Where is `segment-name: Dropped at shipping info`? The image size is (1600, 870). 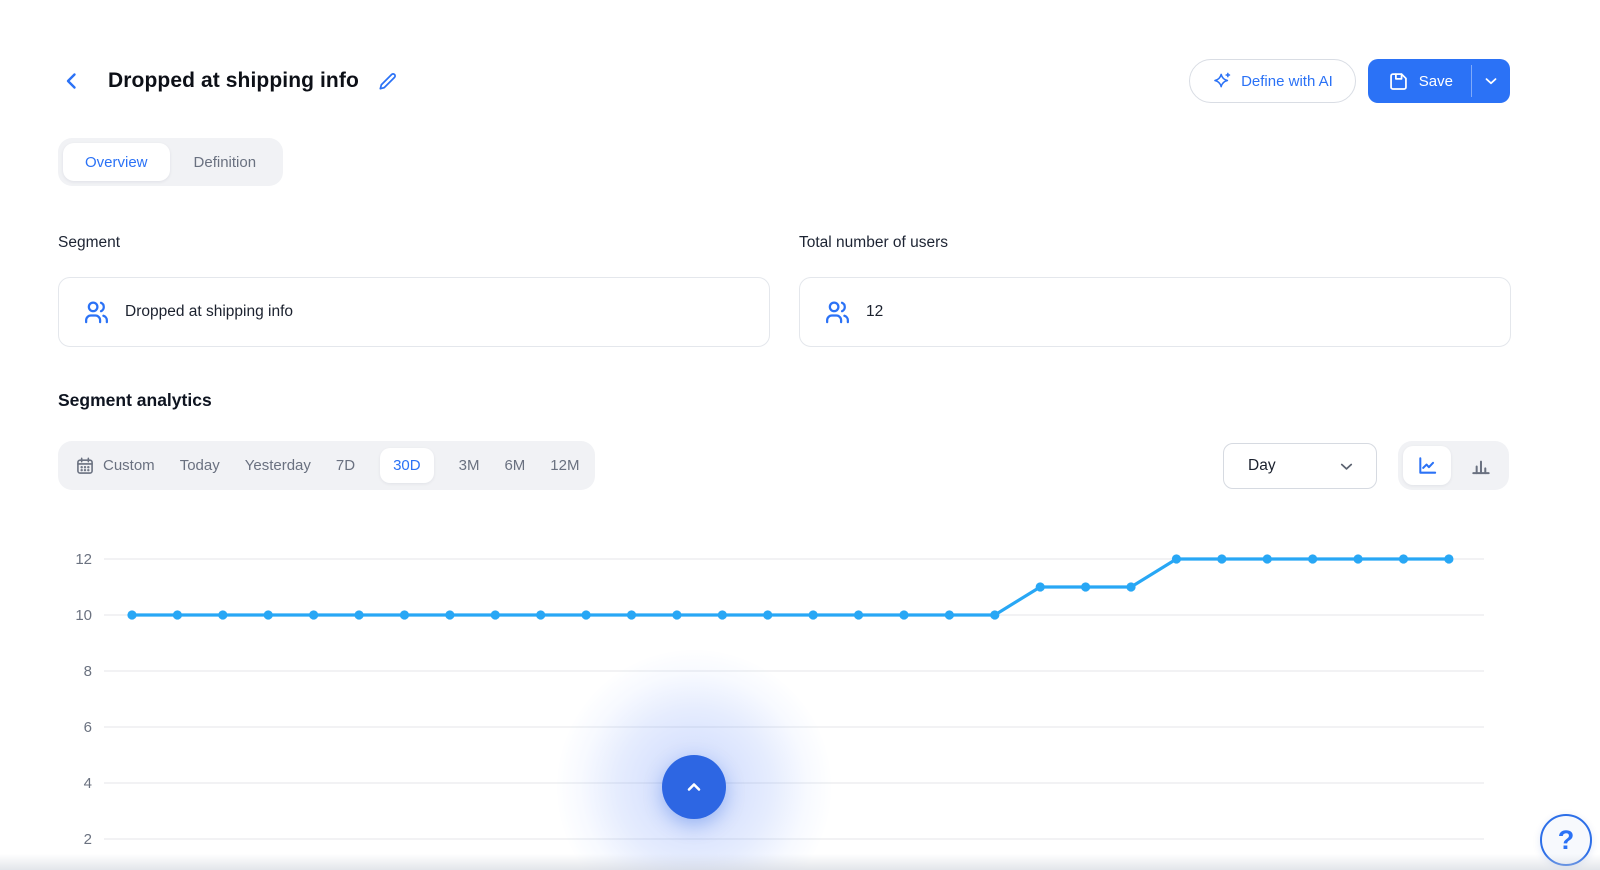 segment-name: Dropped at shipping info is located at coordinates (209, 311).